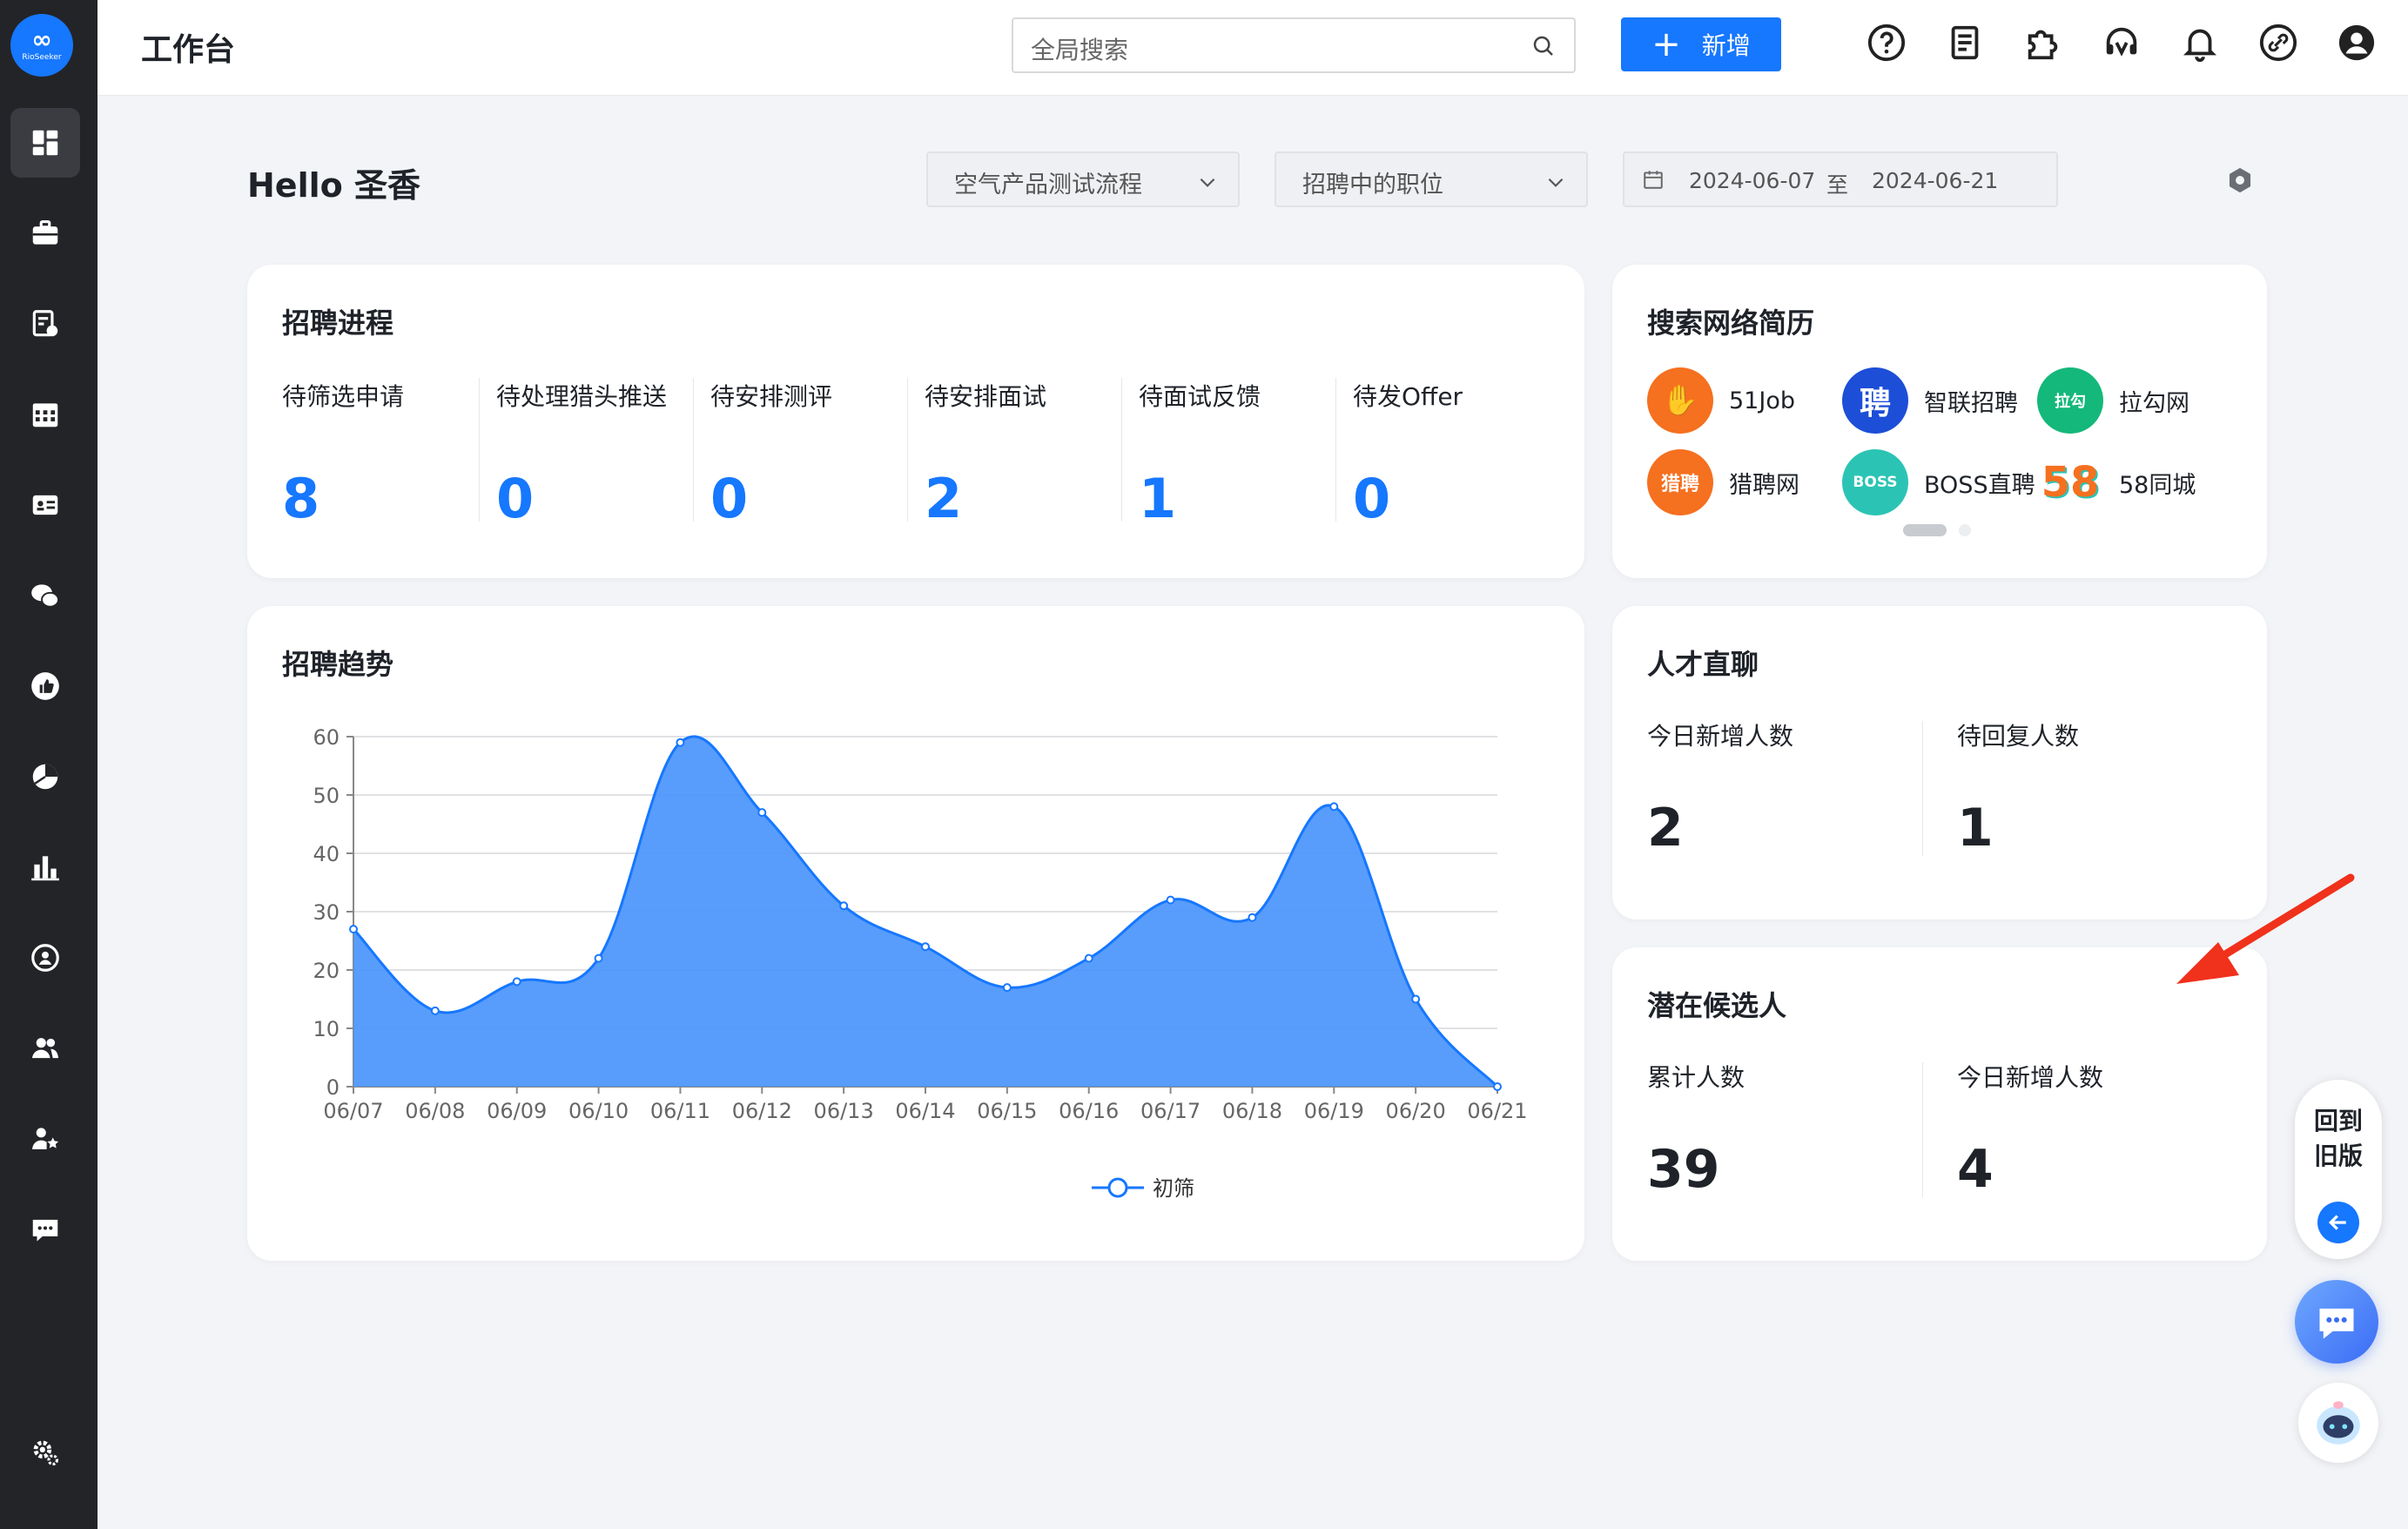 The width and height of the screenshot is (2408, 1529). What do you see at coordinates (1930, 400) in the screenshot?
I see `source-zhilian: 聘 智联招聘` at bounding box center [1930, 400].